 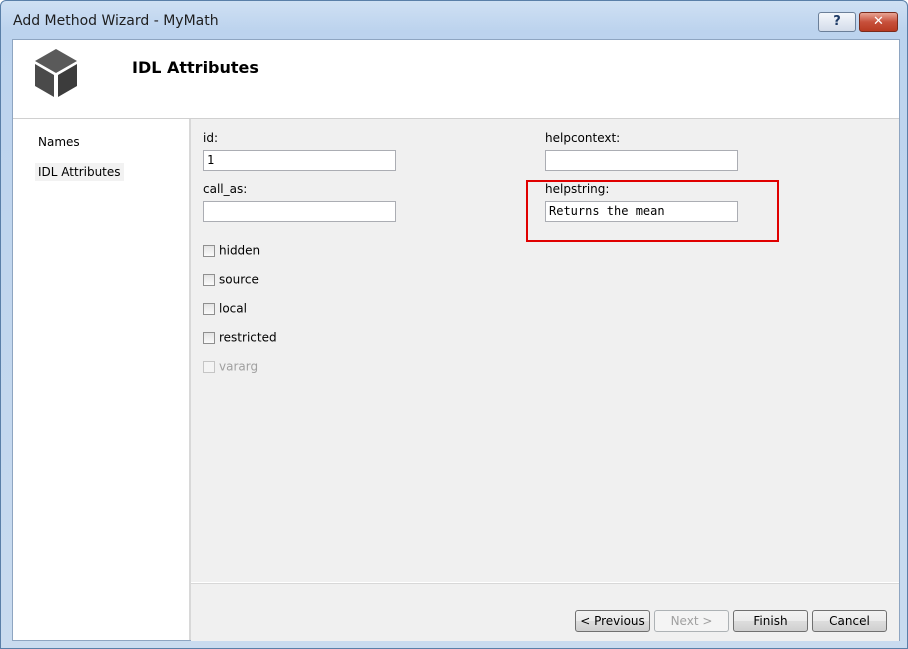 What do you see at coordinates (233, 308) in the screenshot?
I see `local-checkbox-label: local` at bounding box center [233, 308].